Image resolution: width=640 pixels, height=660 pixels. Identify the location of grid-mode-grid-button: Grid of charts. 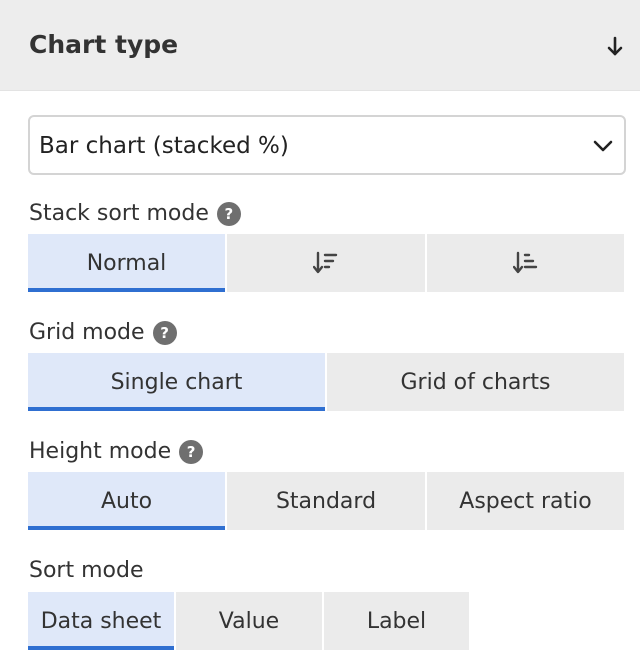
(475, 382).